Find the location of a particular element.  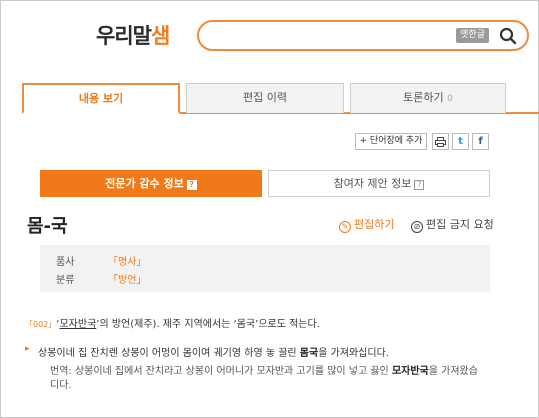

search-icon is located at coordinates (508, 36).